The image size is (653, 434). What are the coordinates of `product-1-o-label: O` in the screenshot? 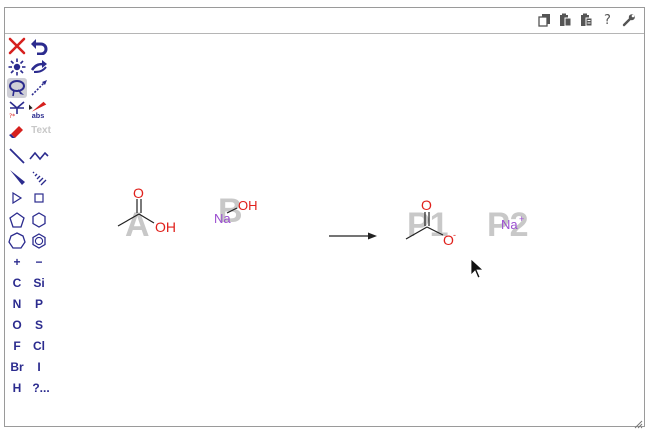 It's located at (426, 205).